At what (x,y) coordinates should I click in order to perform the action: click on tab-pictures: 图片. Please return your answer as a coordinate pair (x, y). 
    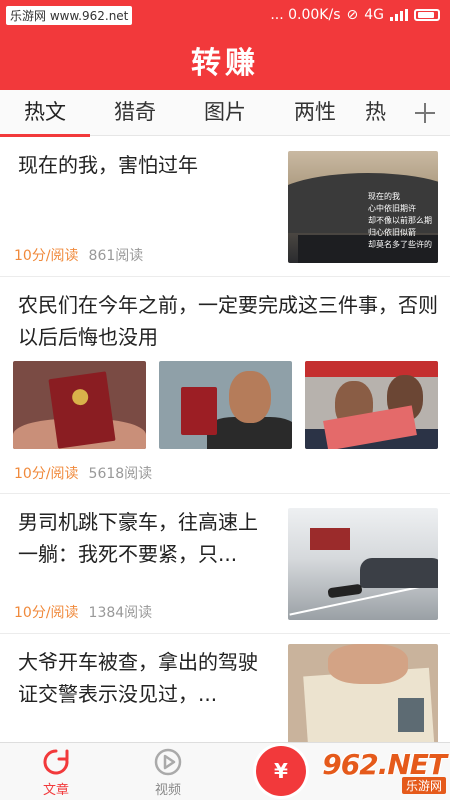
    Looking at the image, I should click on (225, 113).